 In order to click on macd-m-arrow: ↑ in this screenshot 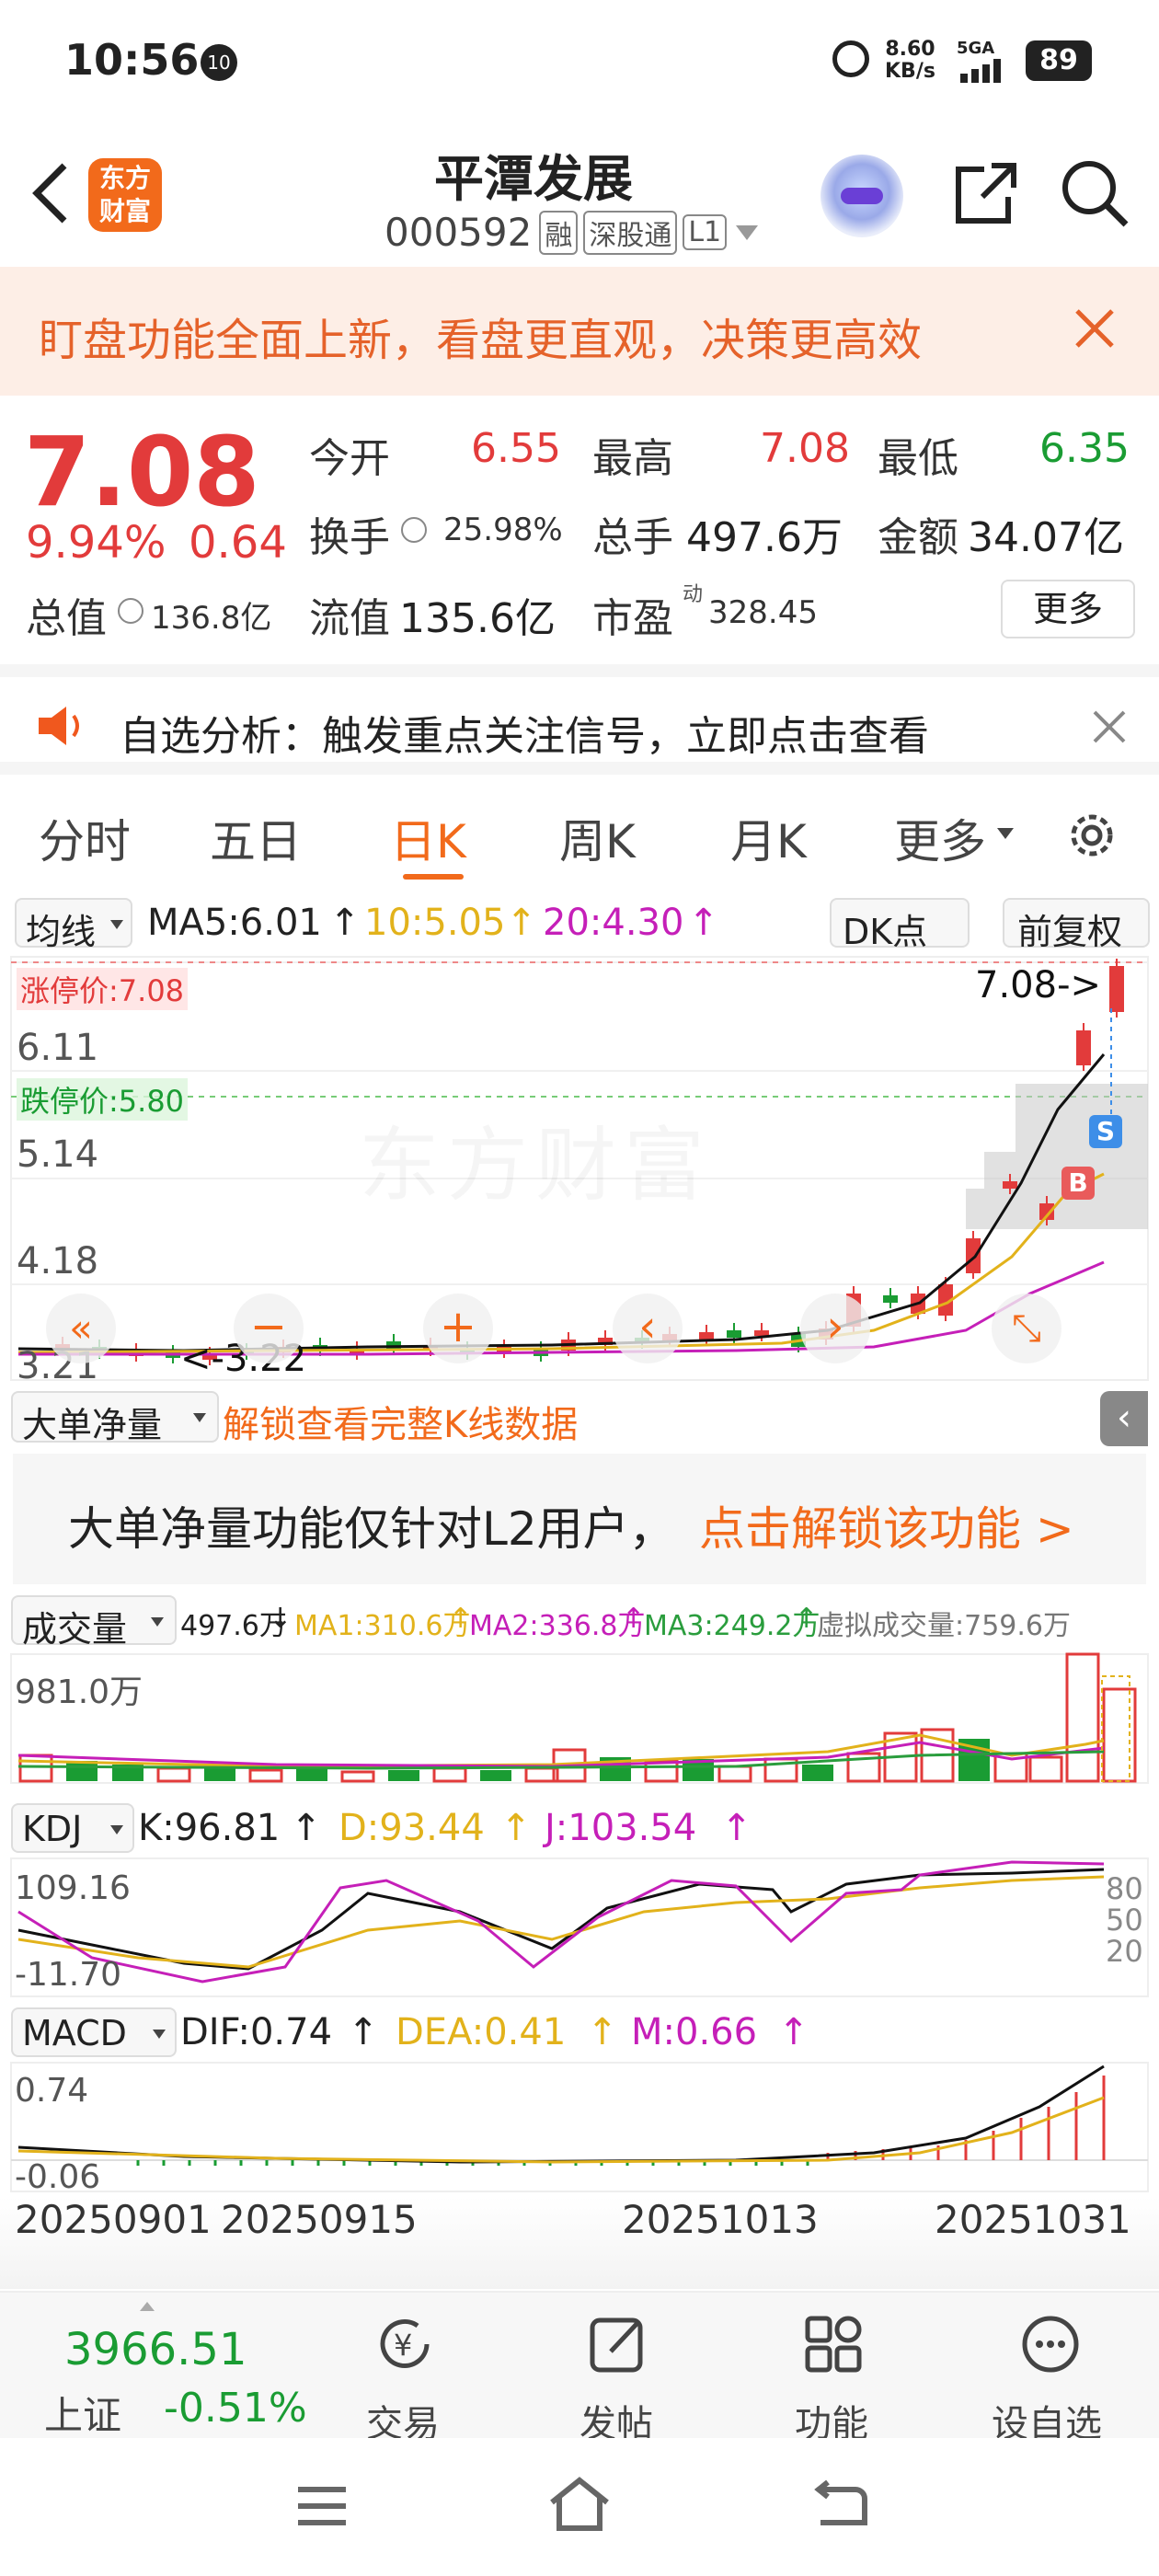, I will do `click(793, 2032)`.